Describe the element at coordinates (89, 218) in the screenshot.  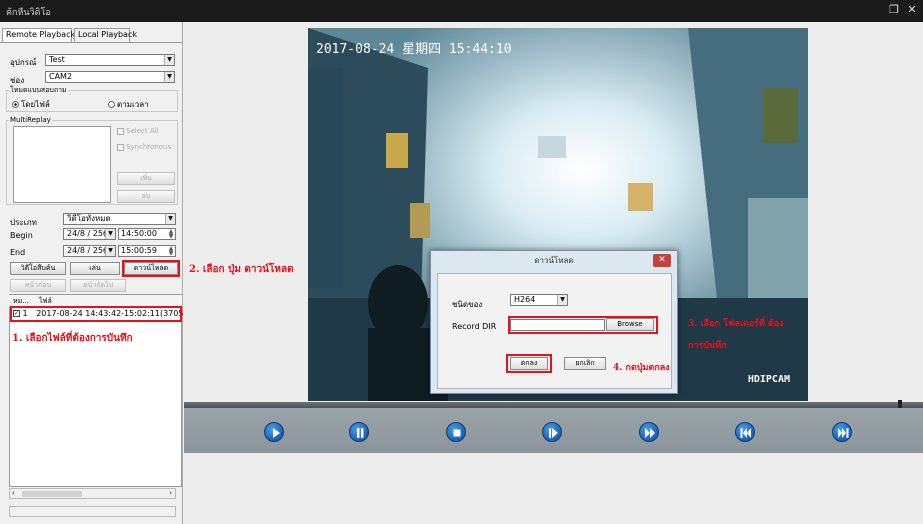
I see `type-value: วิดีโอทั้งหมด` at that location.